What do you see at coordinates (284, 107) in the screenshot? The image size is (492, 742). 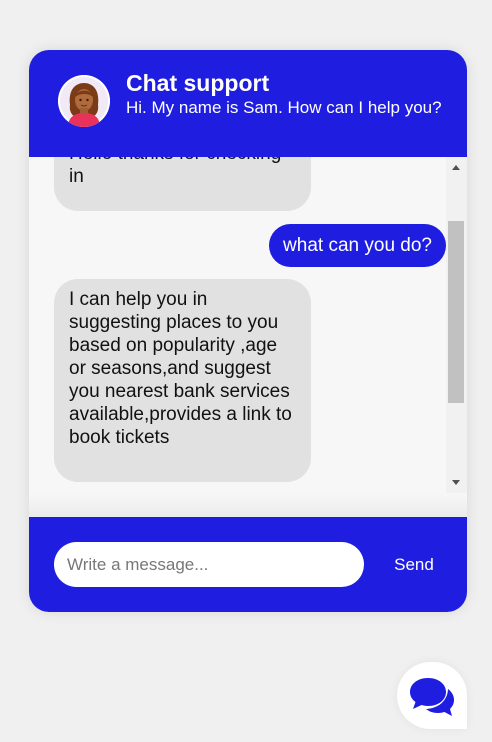 I see `header-subtitle: Hi. My name is Sam. How can I help you?` at bounding box center [284, 107].